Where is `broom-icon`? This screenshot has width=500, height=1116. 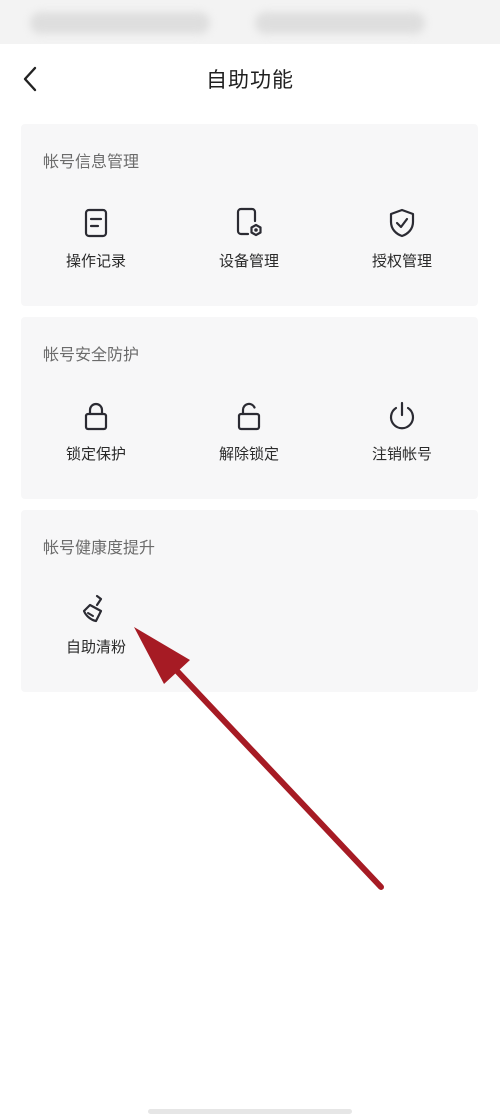
broom-icon is located at coordinates (96, 609).